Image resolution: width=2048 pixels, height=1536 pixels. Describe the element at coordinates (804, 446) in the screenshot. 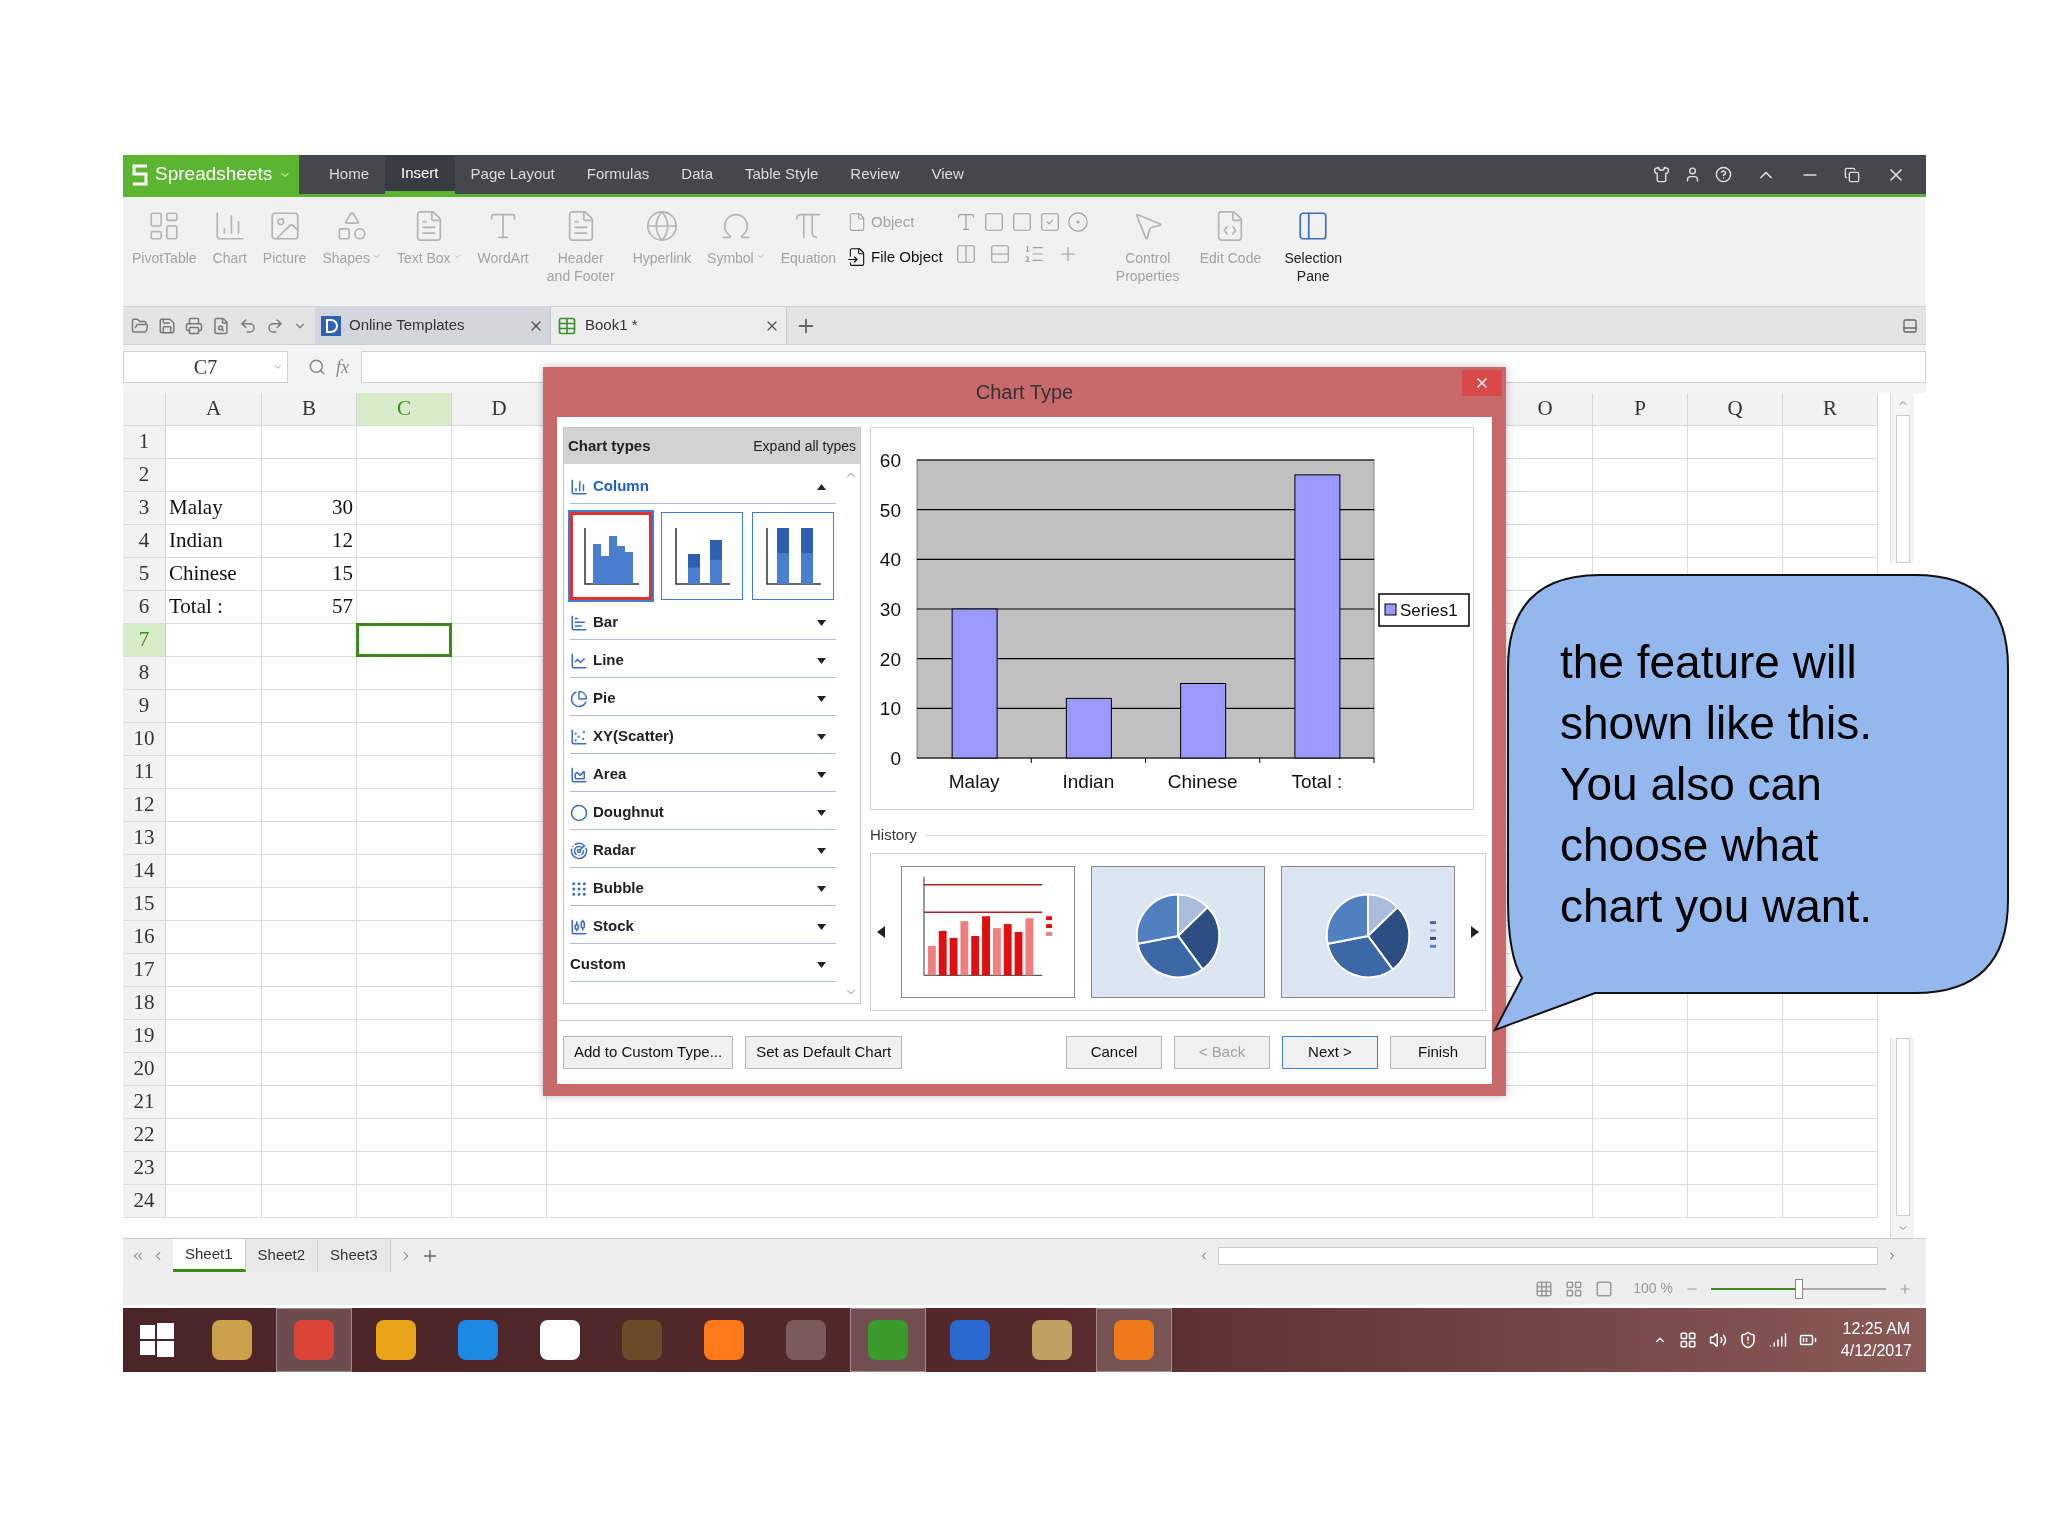

I see `expand-all-link: Expand all types` at that location.